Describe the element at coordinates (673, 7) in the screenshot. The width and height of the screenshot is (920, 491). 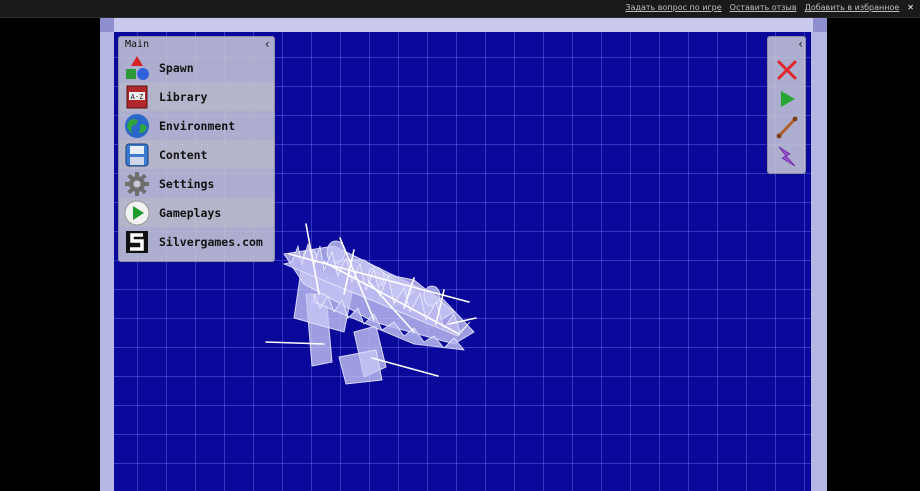
I see `ask-question-link: Задать вопрос по игре` at that location.